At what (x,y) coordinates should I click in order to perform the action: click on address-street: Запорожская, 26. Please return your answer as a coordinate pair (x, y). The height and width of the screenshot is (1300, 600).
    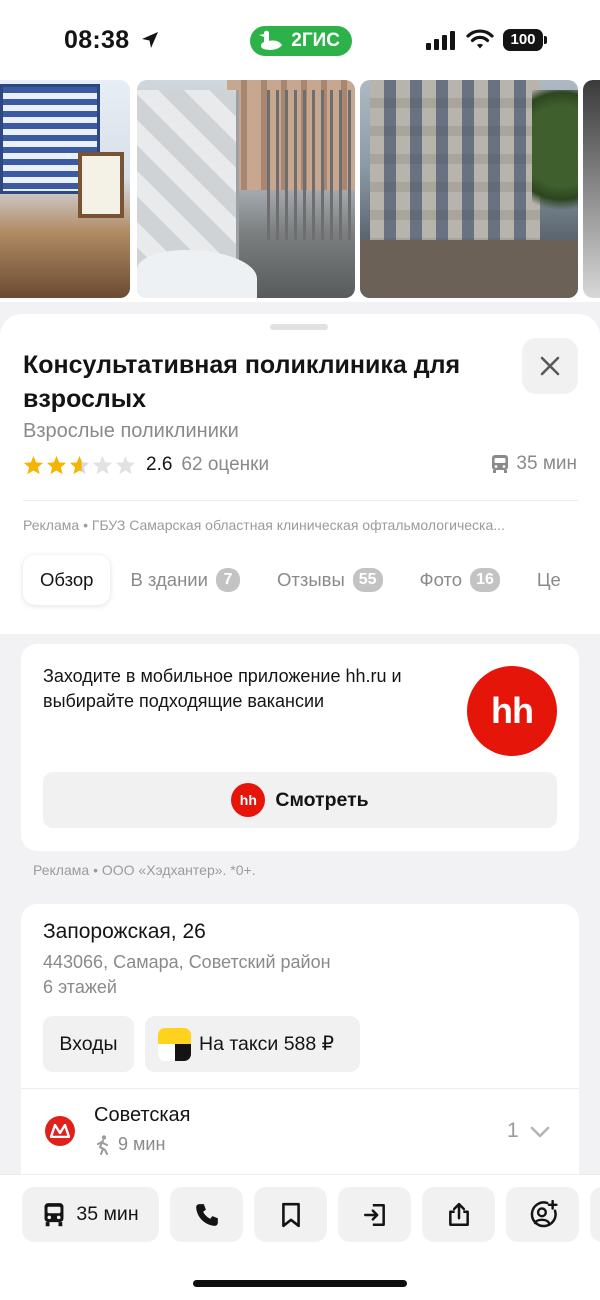
    Looking at the image, I should click on (124, 932).